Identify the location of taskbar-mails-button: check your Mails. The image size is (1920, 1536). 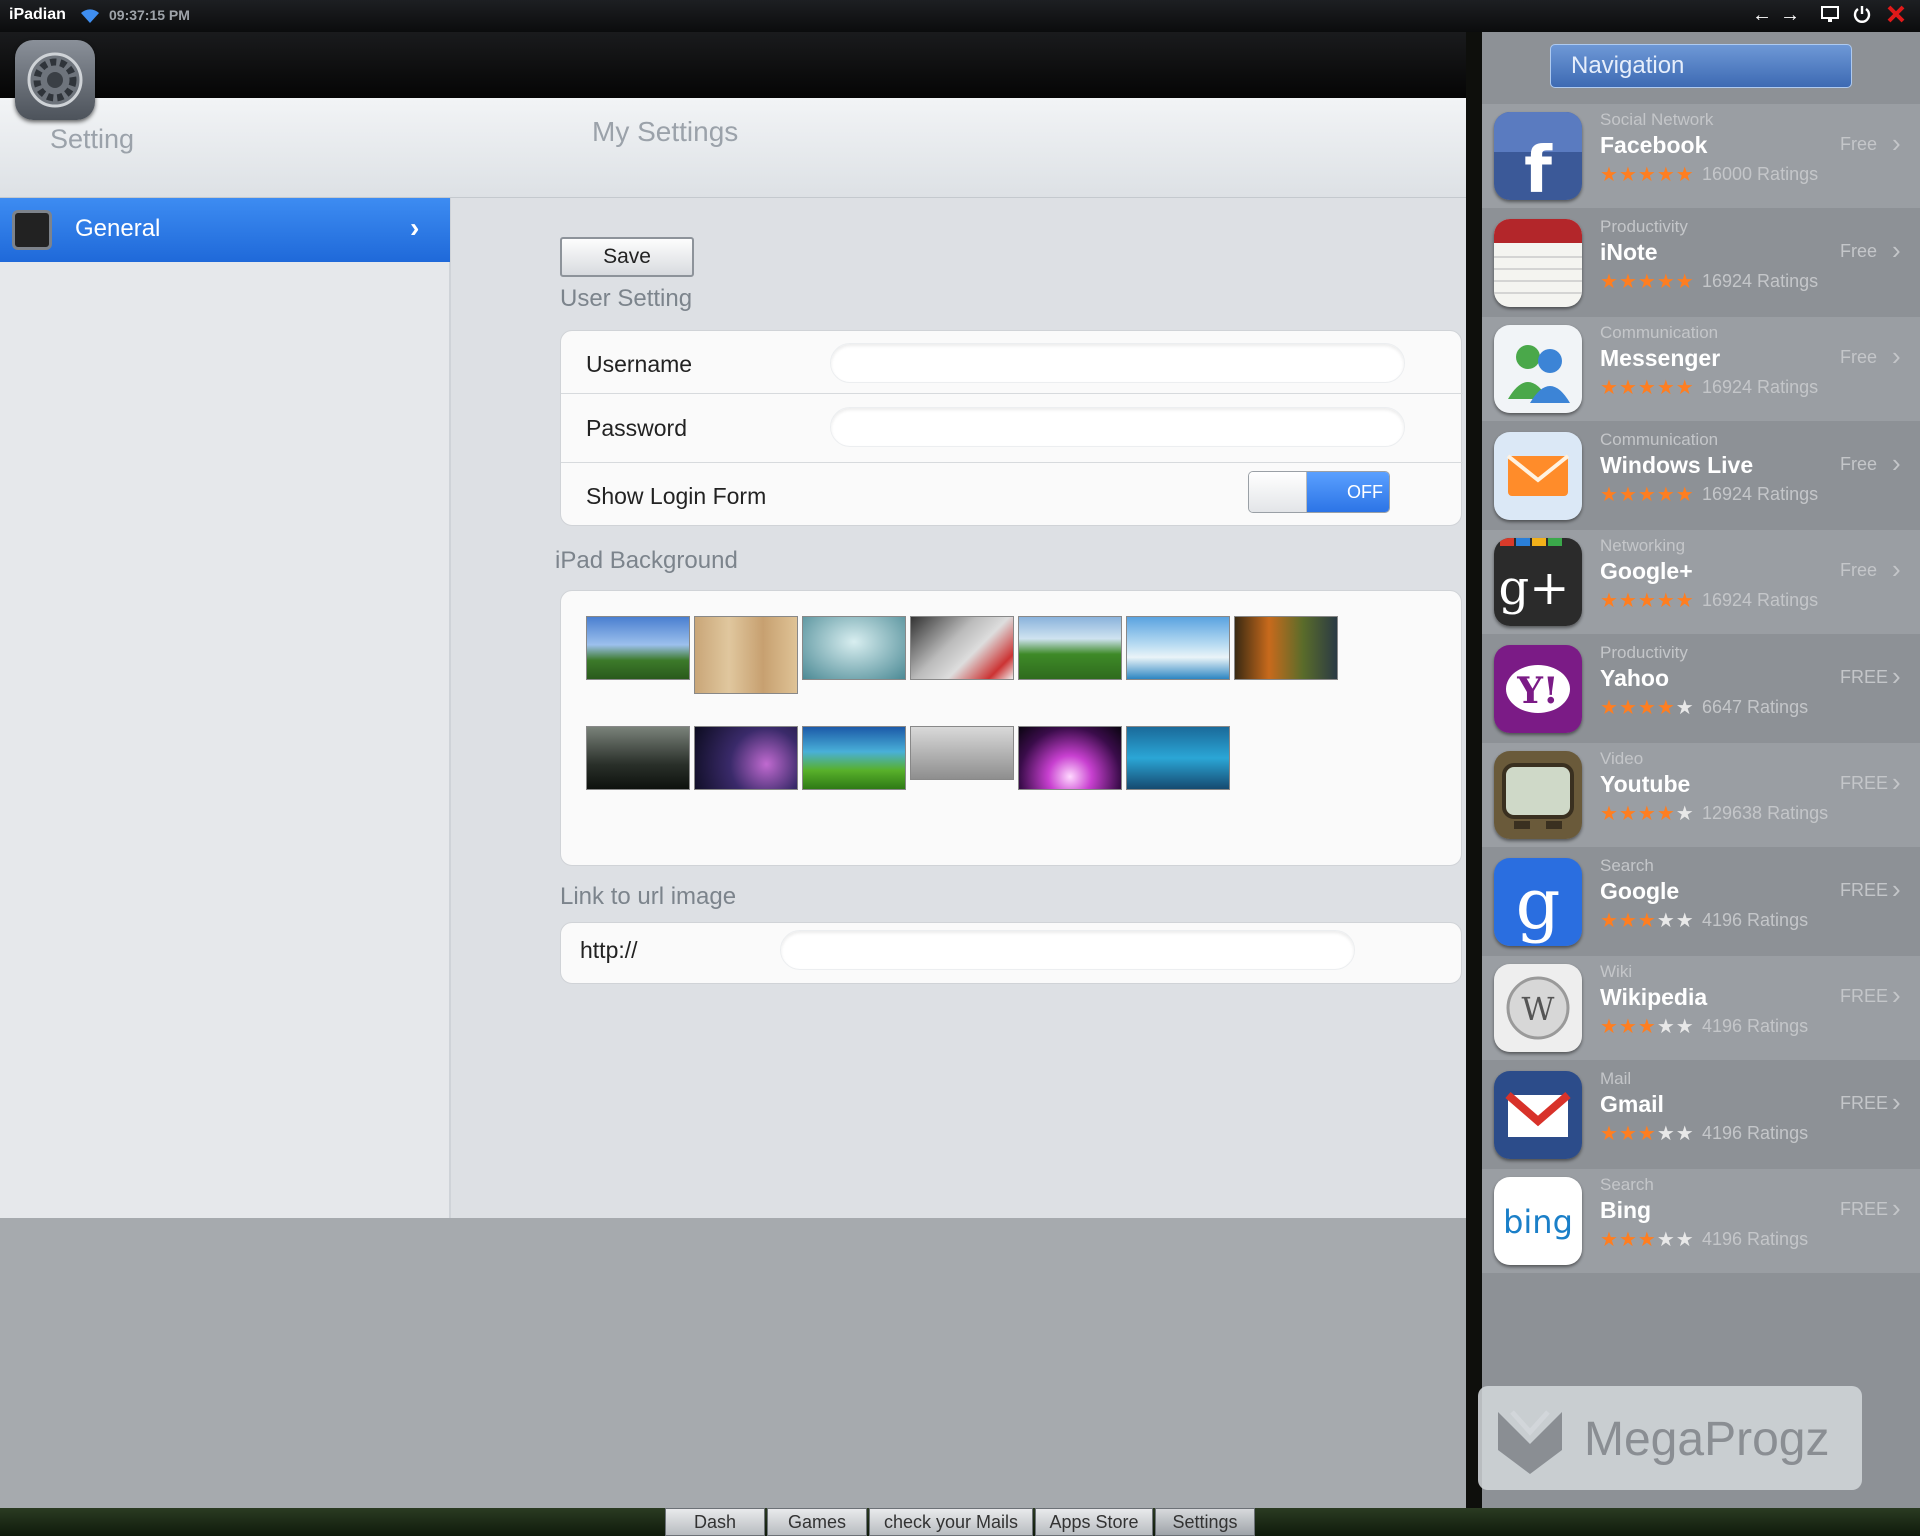
(951, 1522).